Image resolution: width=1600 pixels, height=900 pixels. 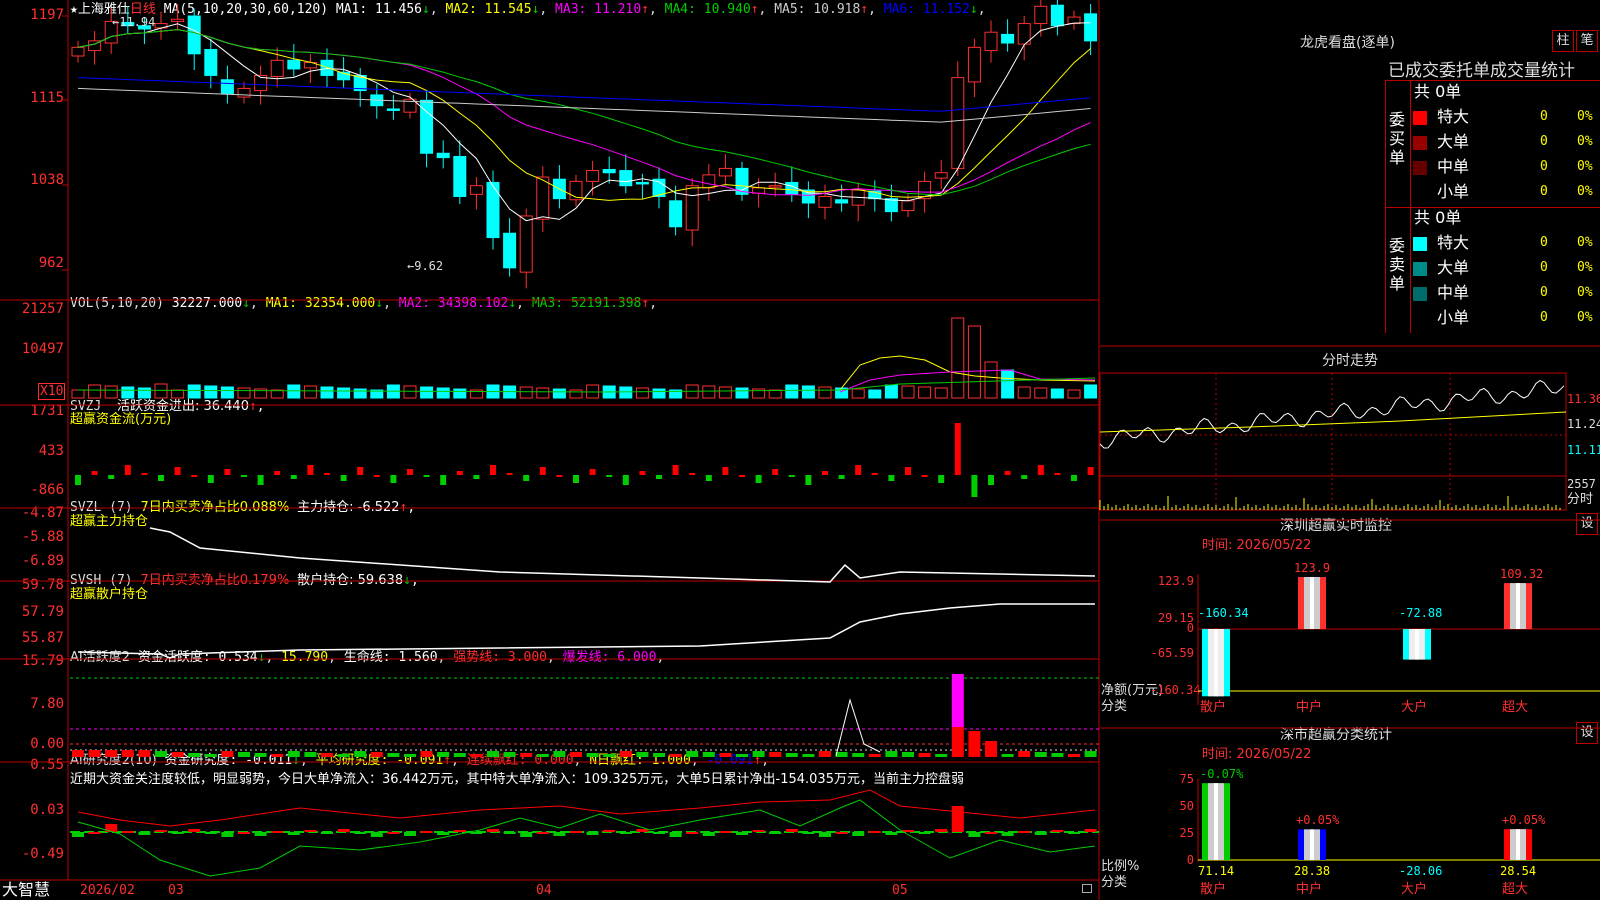 What do you see at coordinates (1114, 706) in the screenshot?
I see `monitor-ylabel2: 分类` at bounding box center [1114, 706].